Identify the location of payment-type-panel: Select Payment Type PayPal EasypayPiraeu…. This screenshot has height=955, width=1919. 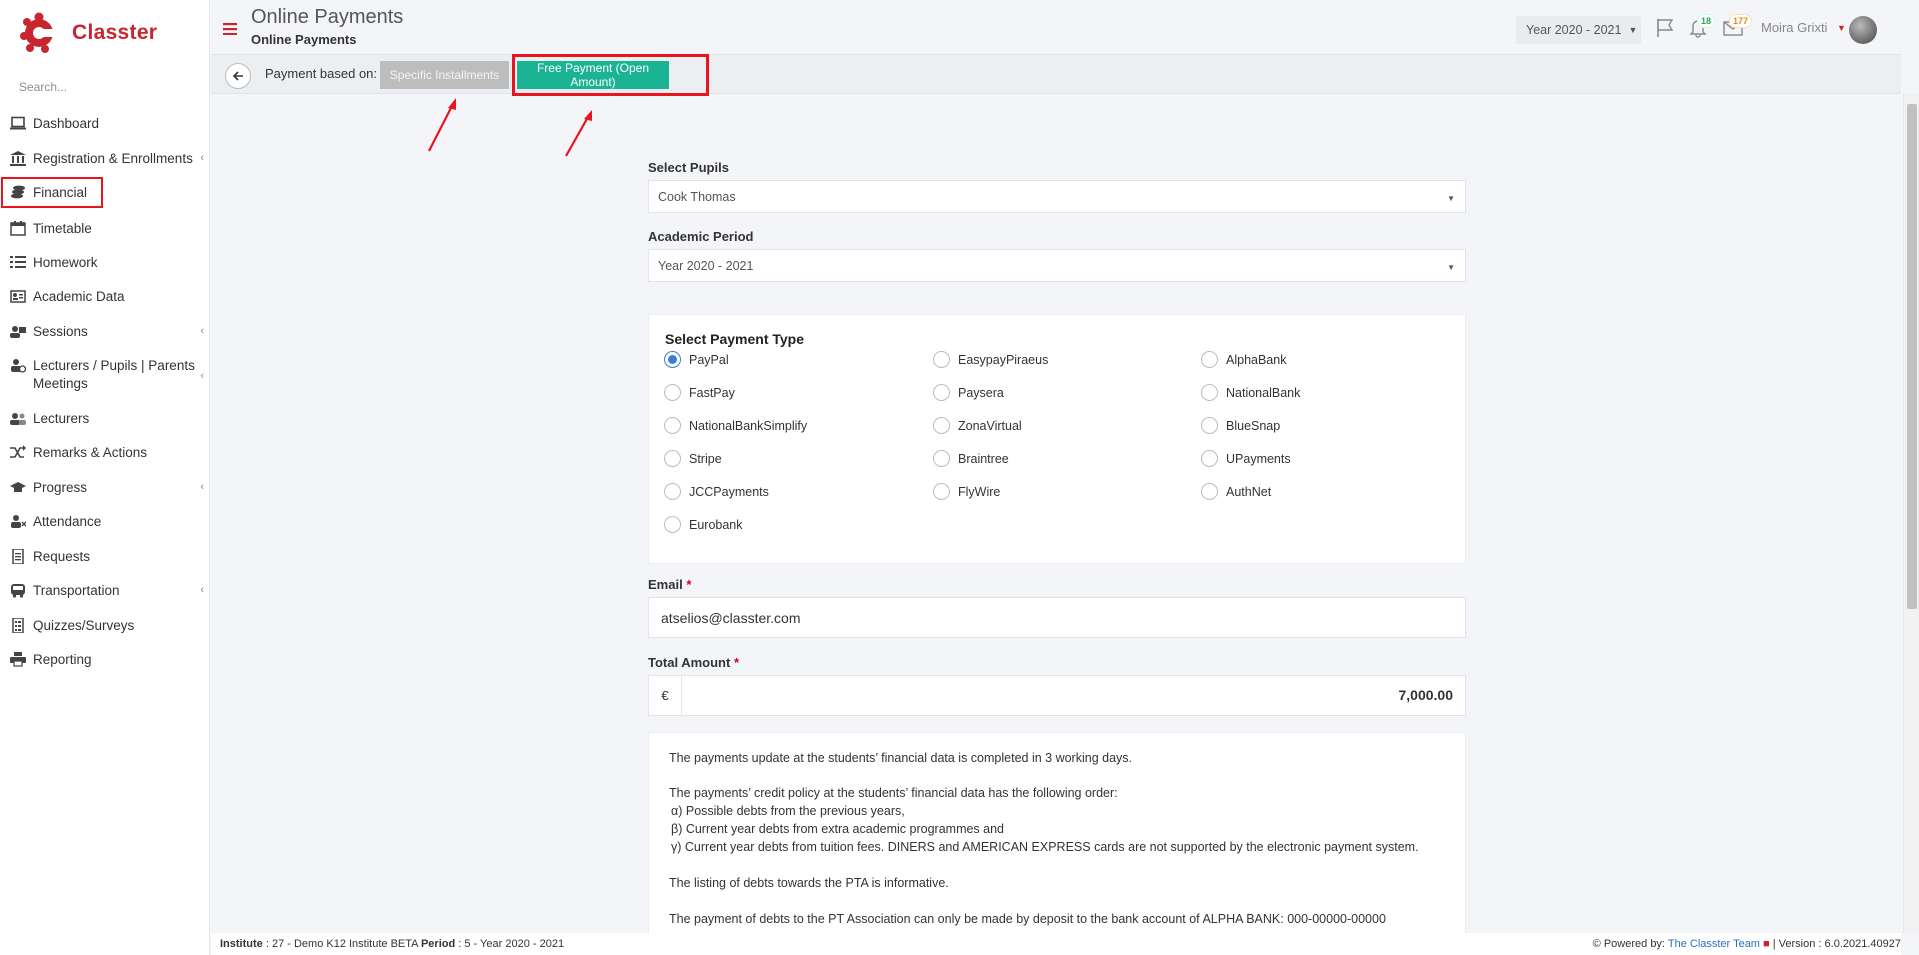
(1057, 439).